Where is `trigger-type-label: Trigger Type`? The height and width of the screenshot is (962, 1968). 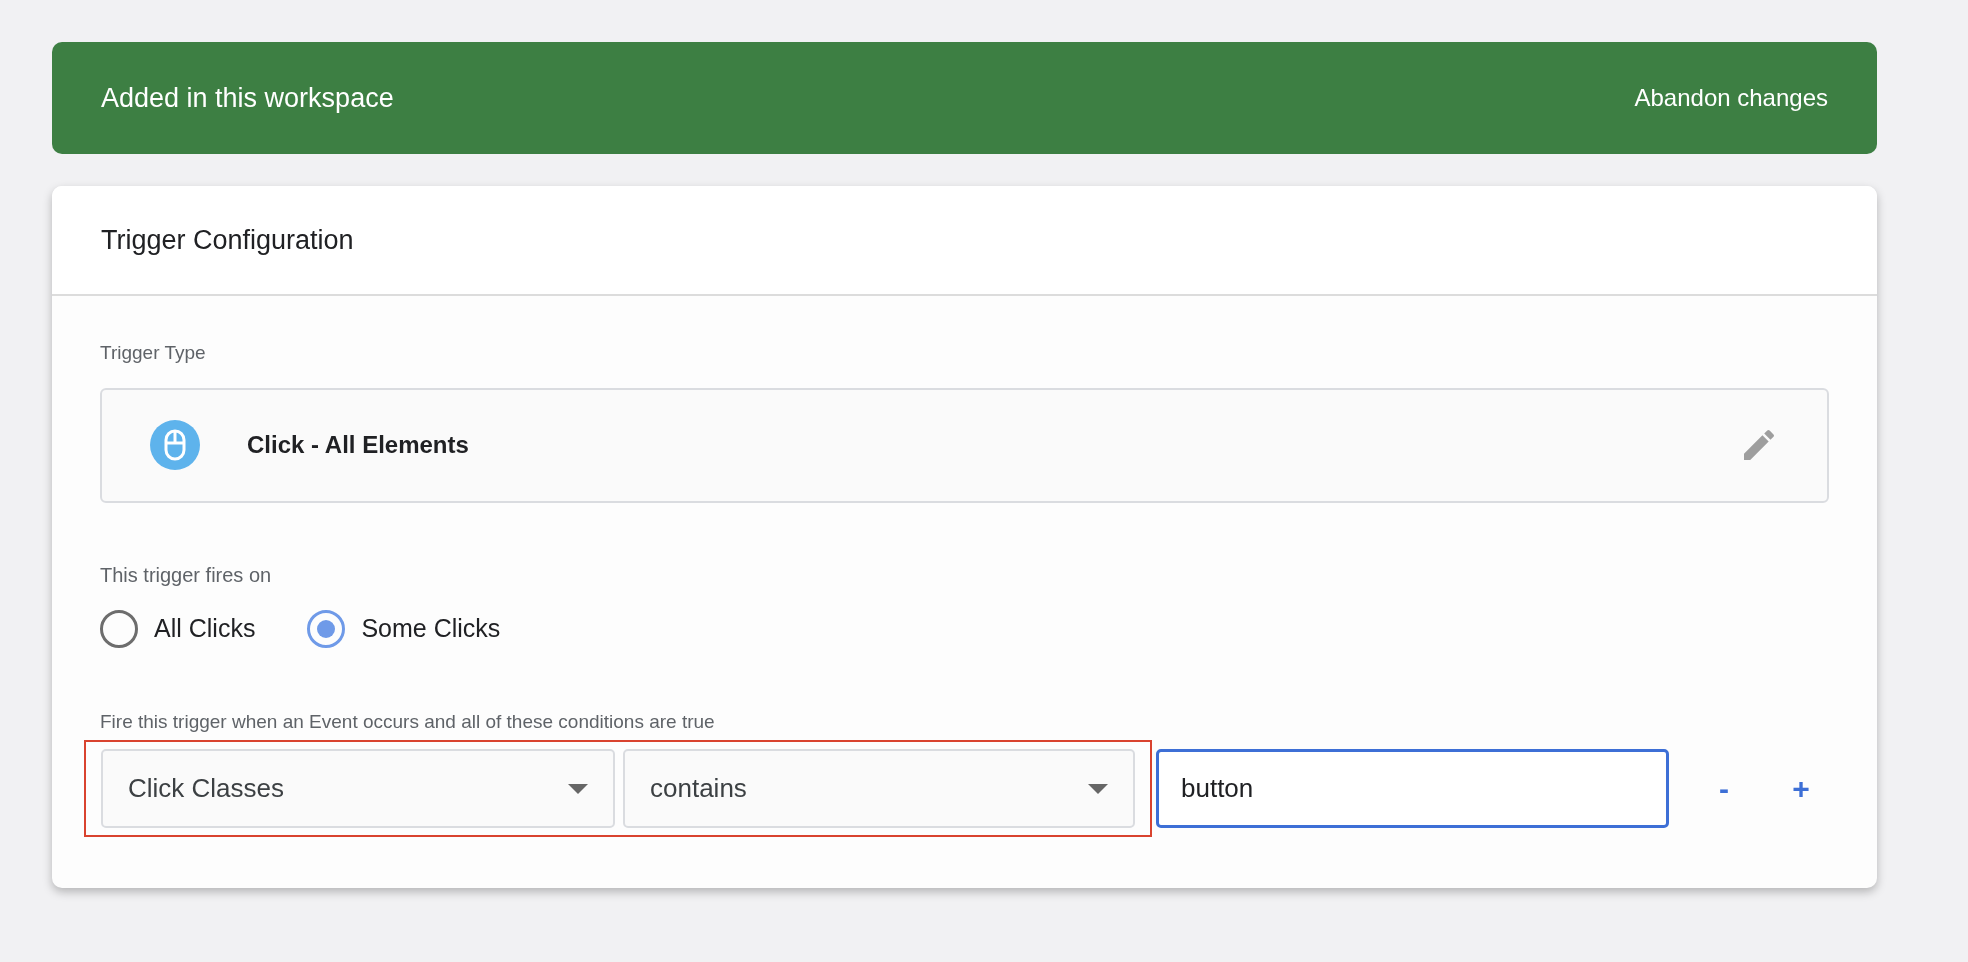
trigger-type-label: Trigger Type is located at coordinates (153, 353).